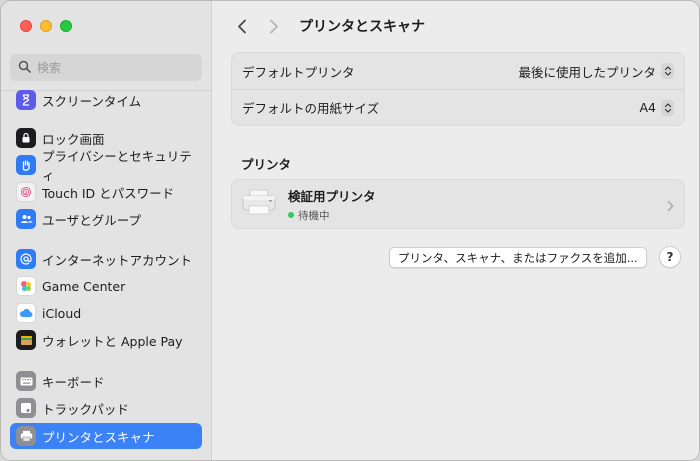 This screenshot has width=700, height=461. I want to click on window-controls, so click(46, 26).